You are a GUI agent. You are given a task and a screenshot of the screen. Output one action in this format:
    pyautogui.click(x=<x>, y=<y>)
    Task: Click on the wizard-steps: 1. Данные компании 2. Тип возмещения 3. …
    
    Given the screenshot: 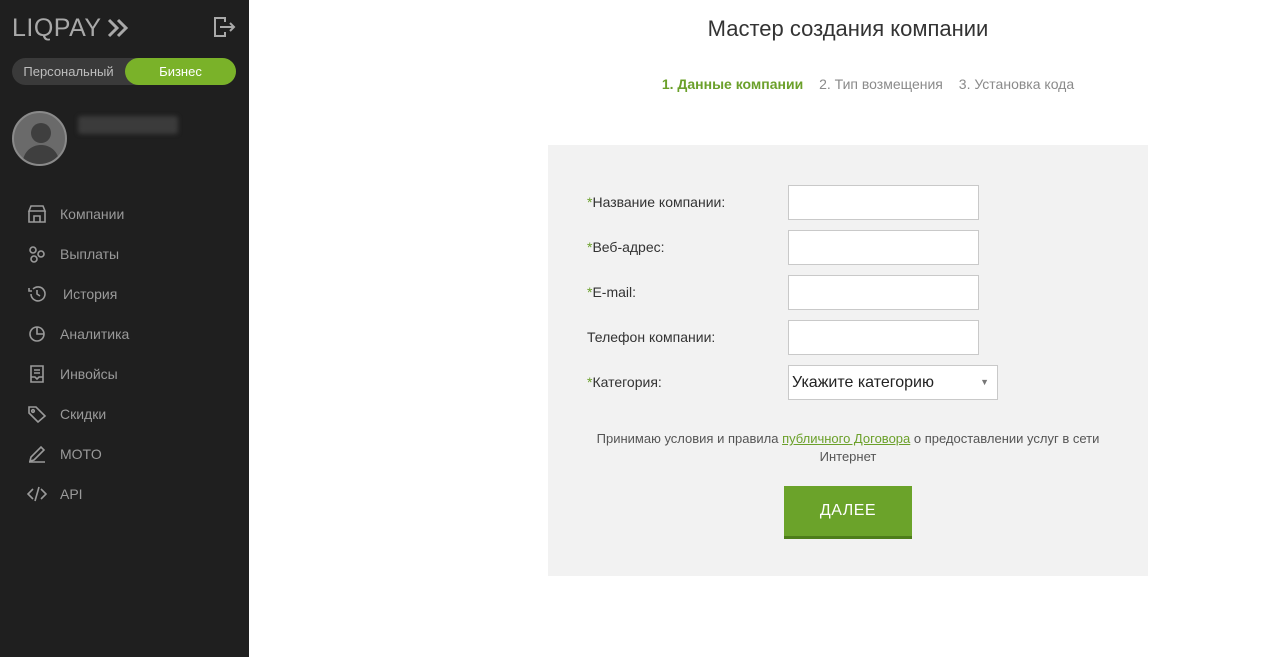 What is the action you would take?
    pyautogui.click(x=868, y=84)
    